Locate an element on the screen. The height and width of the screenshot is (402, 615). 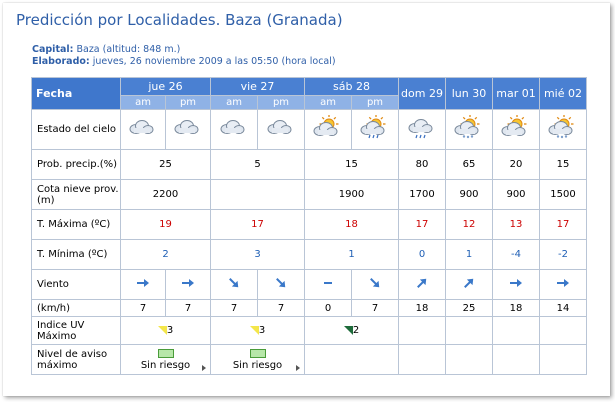
sun-cloud-snow-icon is located at coordinates (469, 129).